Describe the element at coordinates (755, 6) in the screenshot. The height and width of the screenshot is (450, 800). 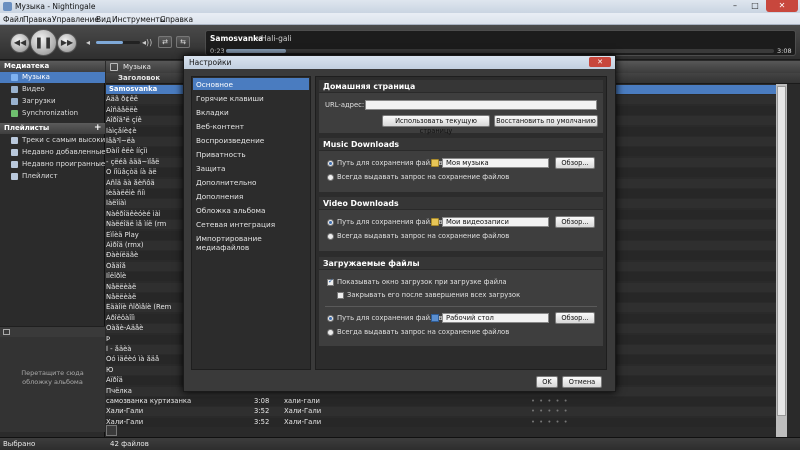
I see `maximize-button: □` at that location.